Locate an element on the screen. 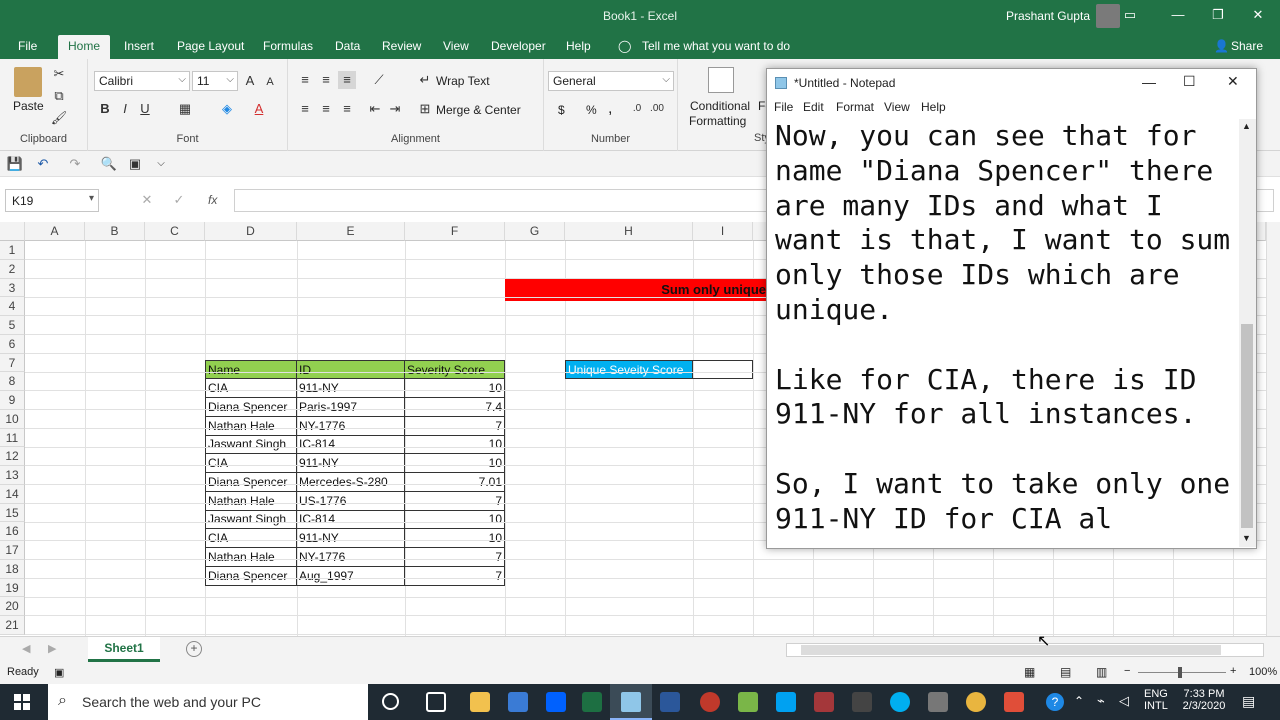 The image size is (1280, 720). print-preview-icon: 🔍 is located at coordinates (109, 164).